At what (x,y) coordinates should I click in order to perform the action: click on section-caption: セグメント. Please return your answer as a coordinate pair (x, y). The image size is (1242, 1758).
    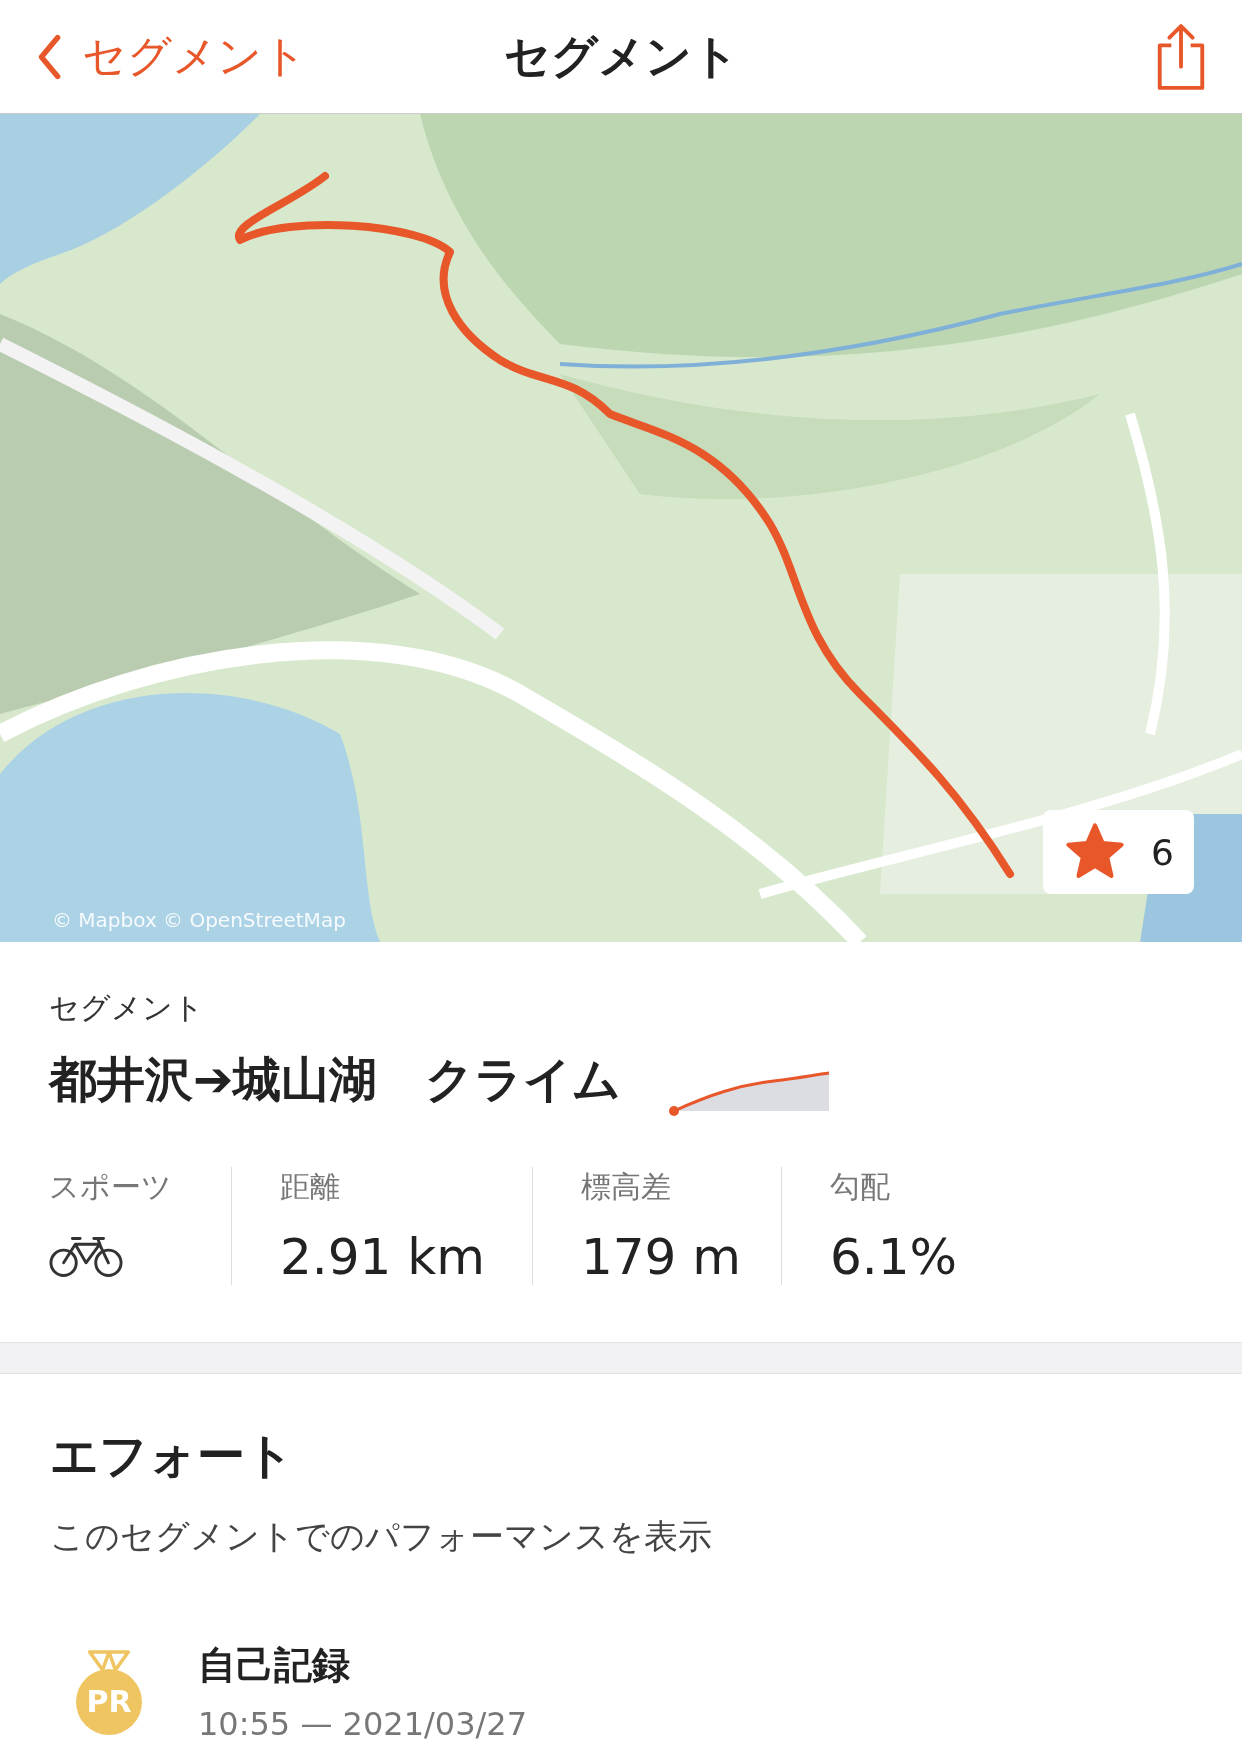
    Looking at the image, I should click on (127, 1008).